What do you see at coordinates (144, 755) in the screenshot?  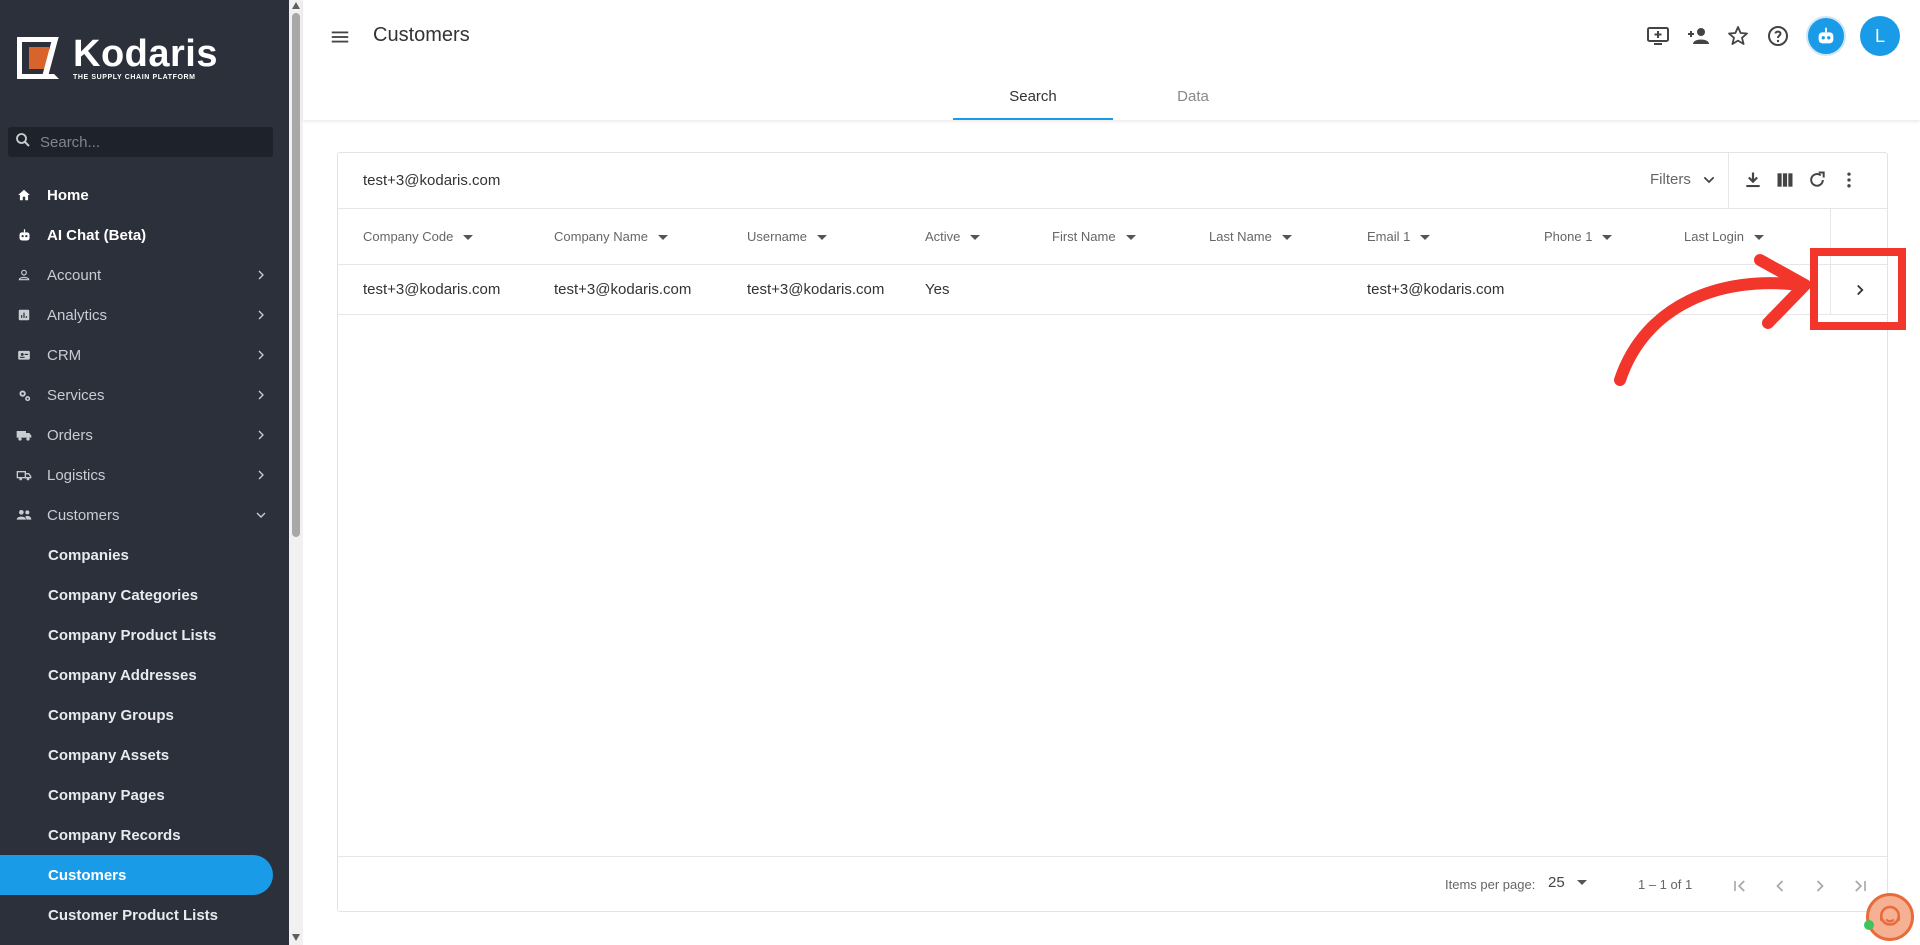 I see `sidebar-subitem-company-assets: Company Assets` at bounding box center [144, 755].